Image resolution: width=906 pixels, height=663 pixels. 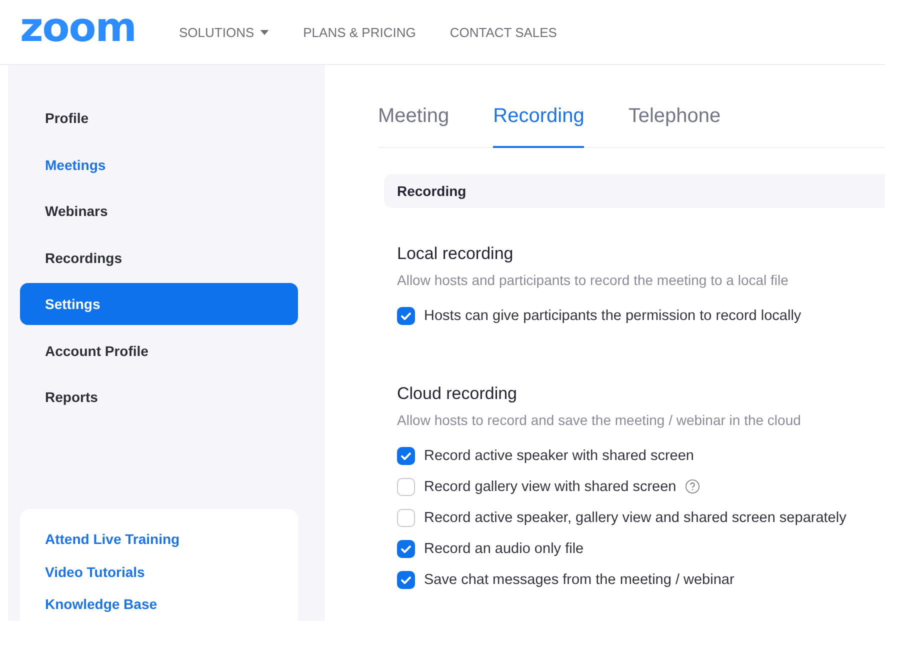 What do you see at coordinates (159, 351) in the screenshot?
I see `sidebar-item: Account Profile` at bounding box center [159, 351].